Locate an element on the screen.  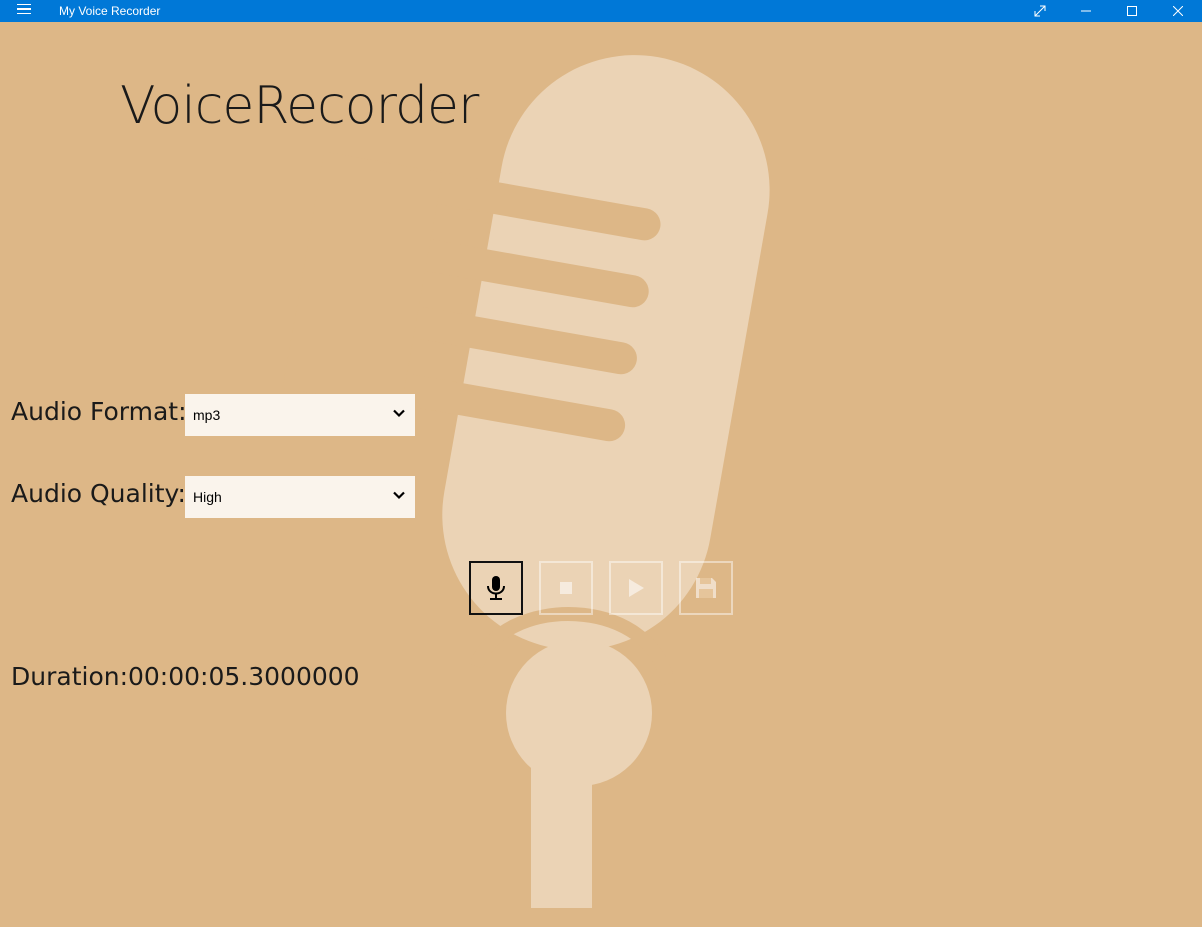
close-button is located at coordinates (1178, 11).